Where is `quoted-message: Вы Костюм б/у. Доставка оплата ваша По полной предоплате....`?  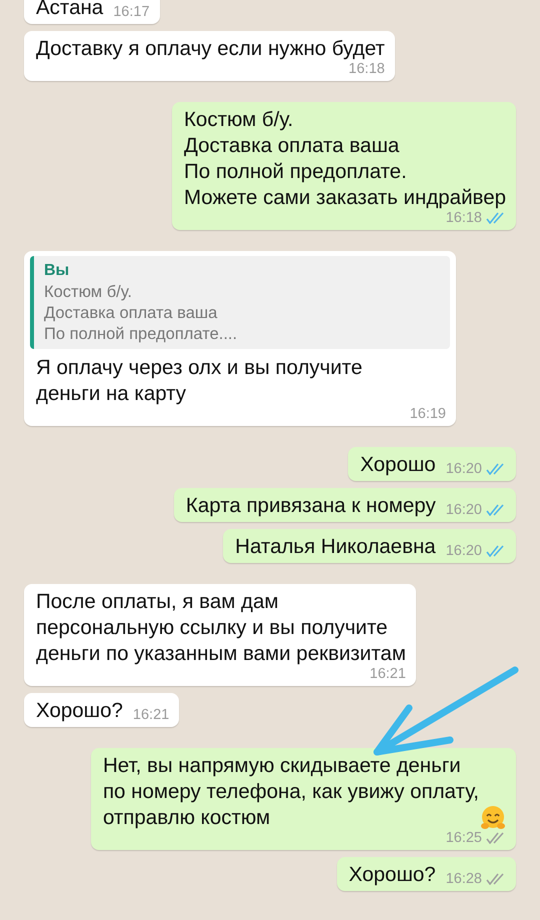
quoted-message: Вы Костюм б/у. Доставка оплата ваша По полной предоплате.... is located at coordinates (240, 302).